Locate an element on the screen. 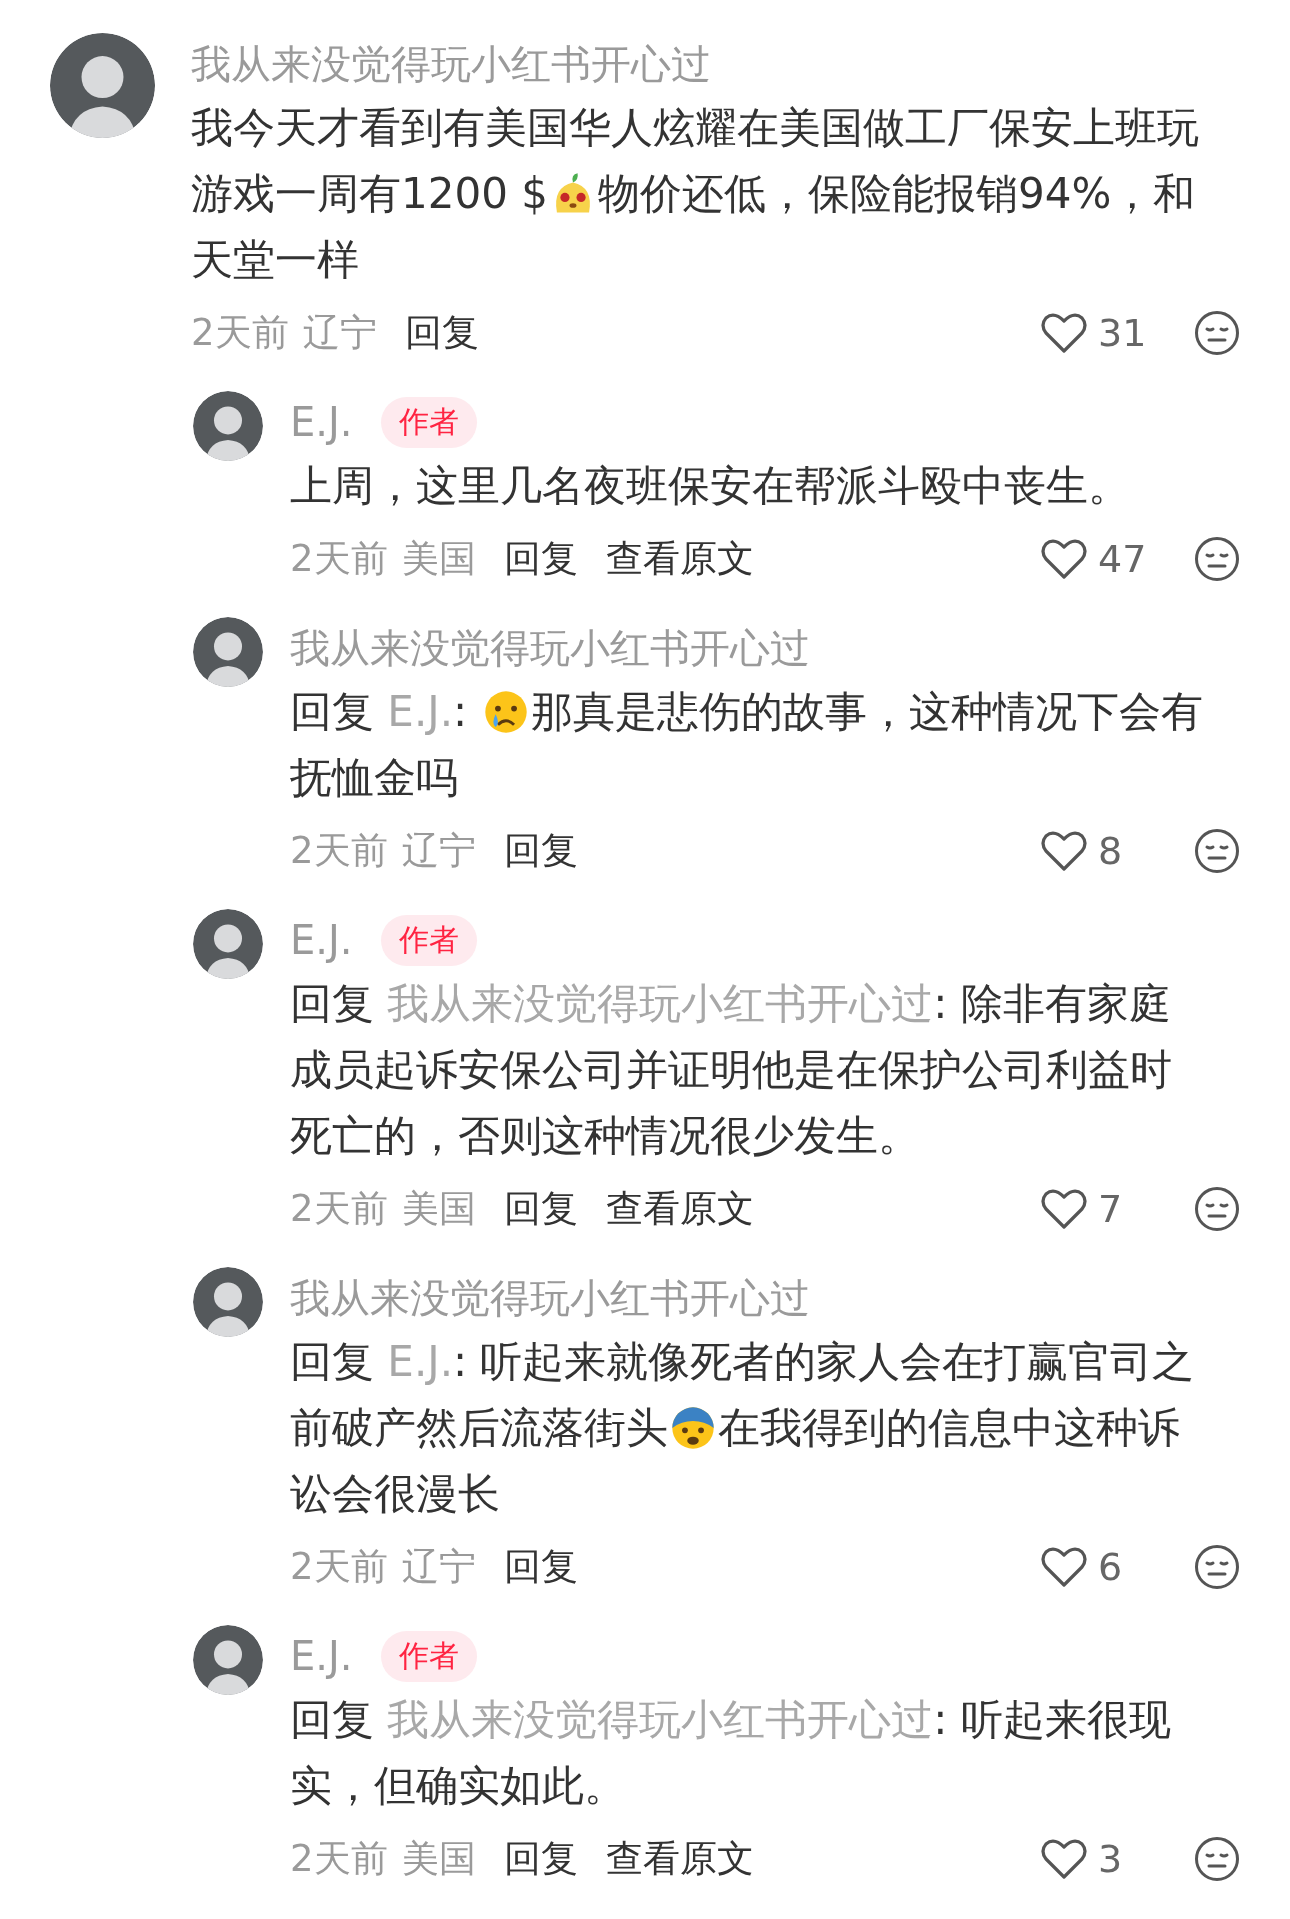  comment-text: 回复 E.J.: 听起来就像死者的家人会在打赢官司之前破产然后流落街头 在我得到的信息中这种诉讼会很漫长 is located at coordinates (743, 1428).